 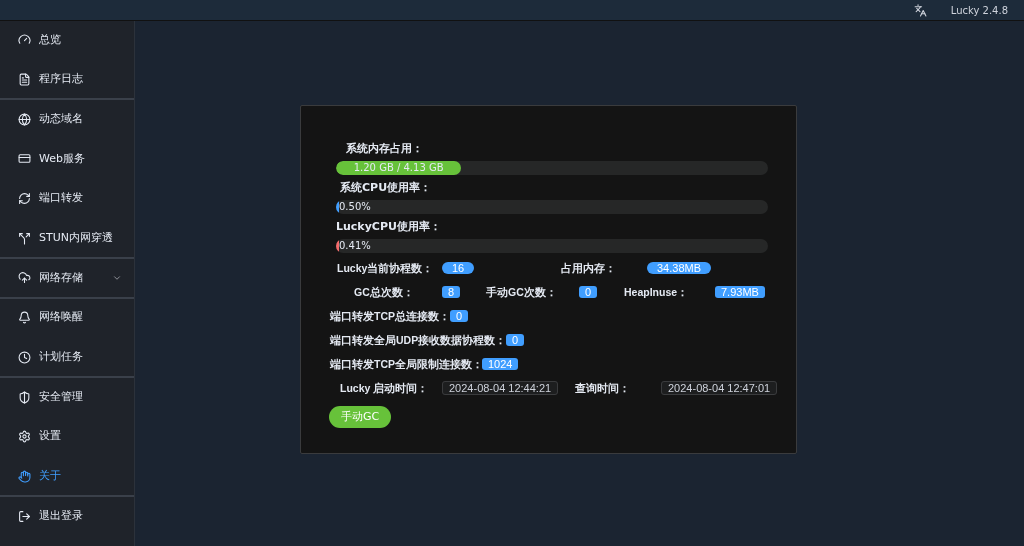 I want to click on stat-label: 查询时间：, so click(x=603, y=389).